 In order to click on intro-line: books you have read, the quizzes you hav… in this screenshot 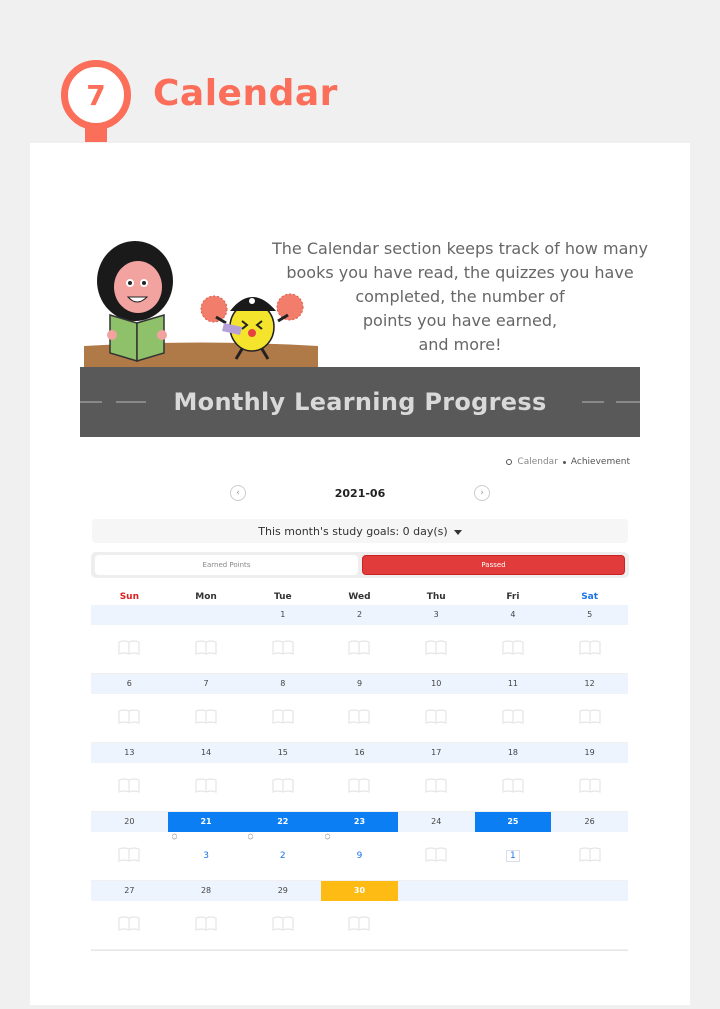, I will do `click(460, 272)`.